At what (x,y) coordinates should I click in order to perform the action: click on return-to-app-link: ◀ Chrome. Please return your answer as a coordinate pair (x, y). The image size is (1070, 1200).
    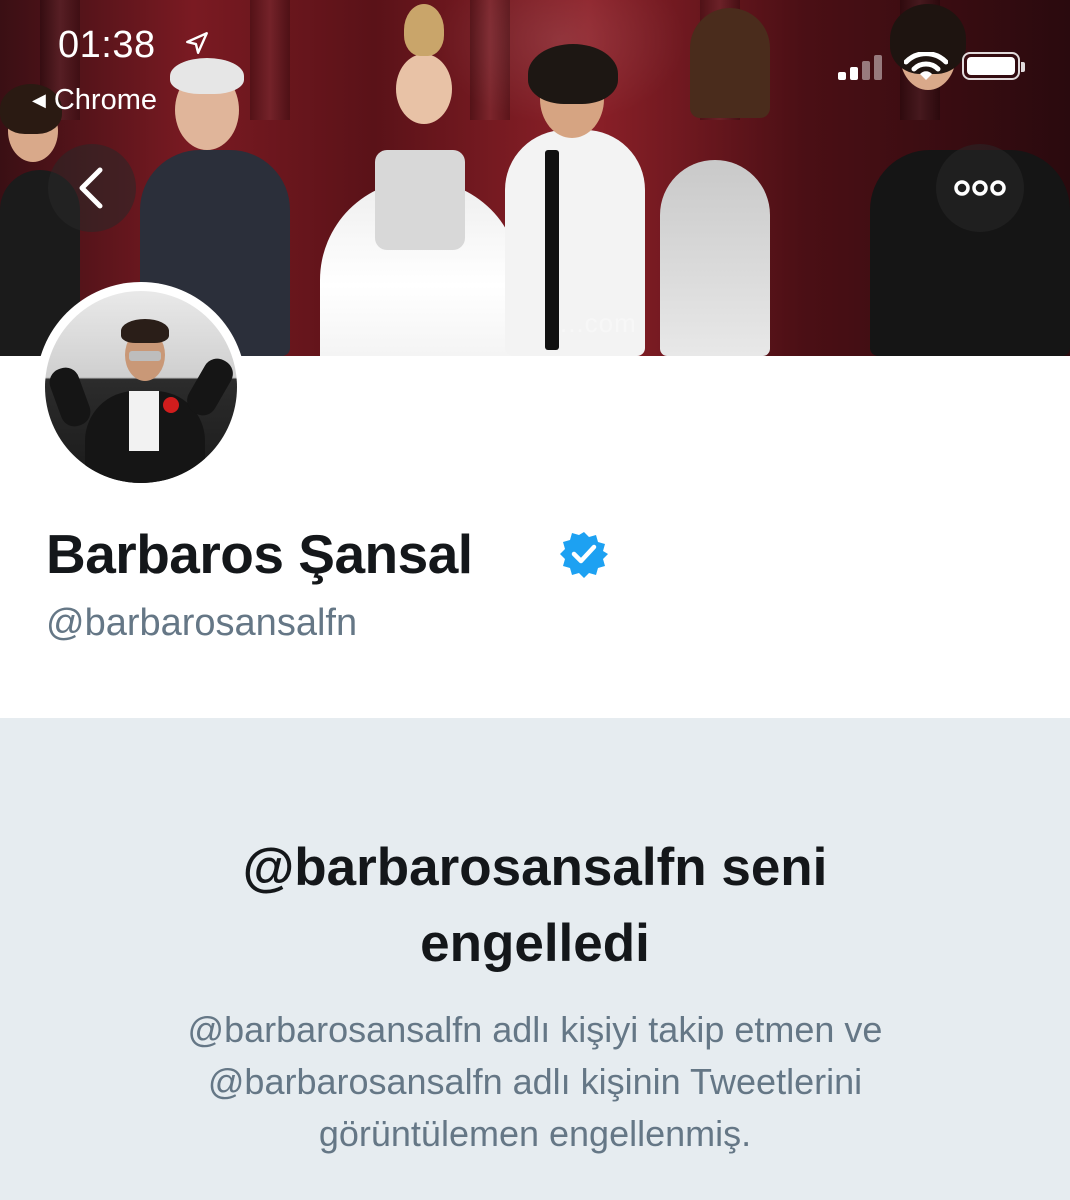
    Looking at the image, I should click on (94, 100).